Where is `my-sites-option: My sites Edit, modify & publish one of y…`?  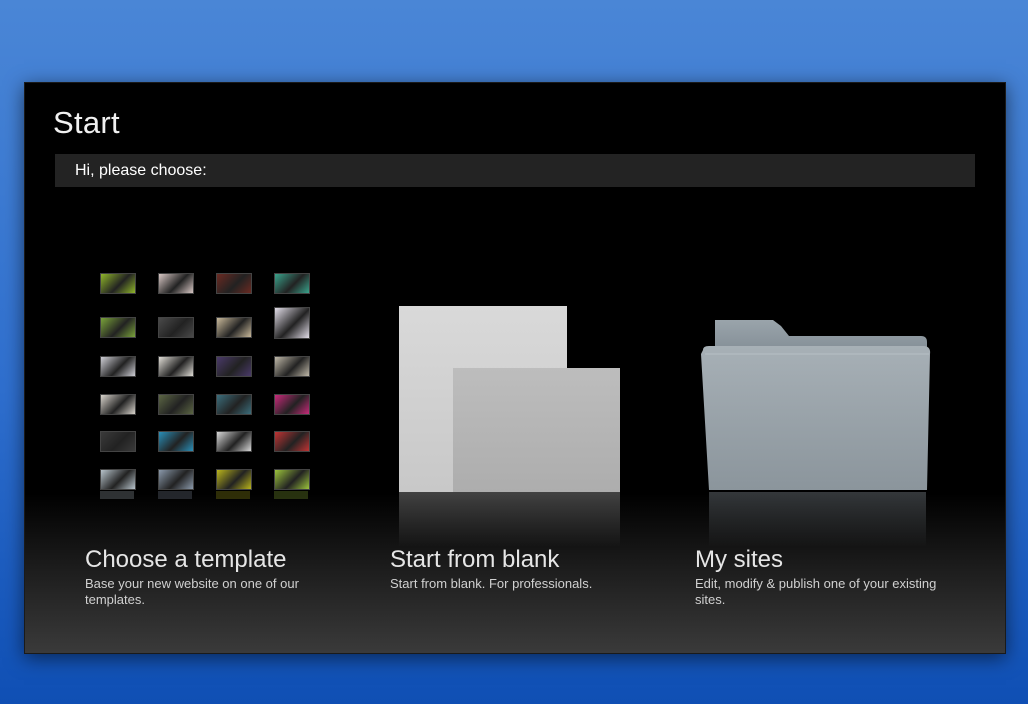
my-sites-option: My sites Edit, modify & publish one of y… is located at coordinates (830, 433).